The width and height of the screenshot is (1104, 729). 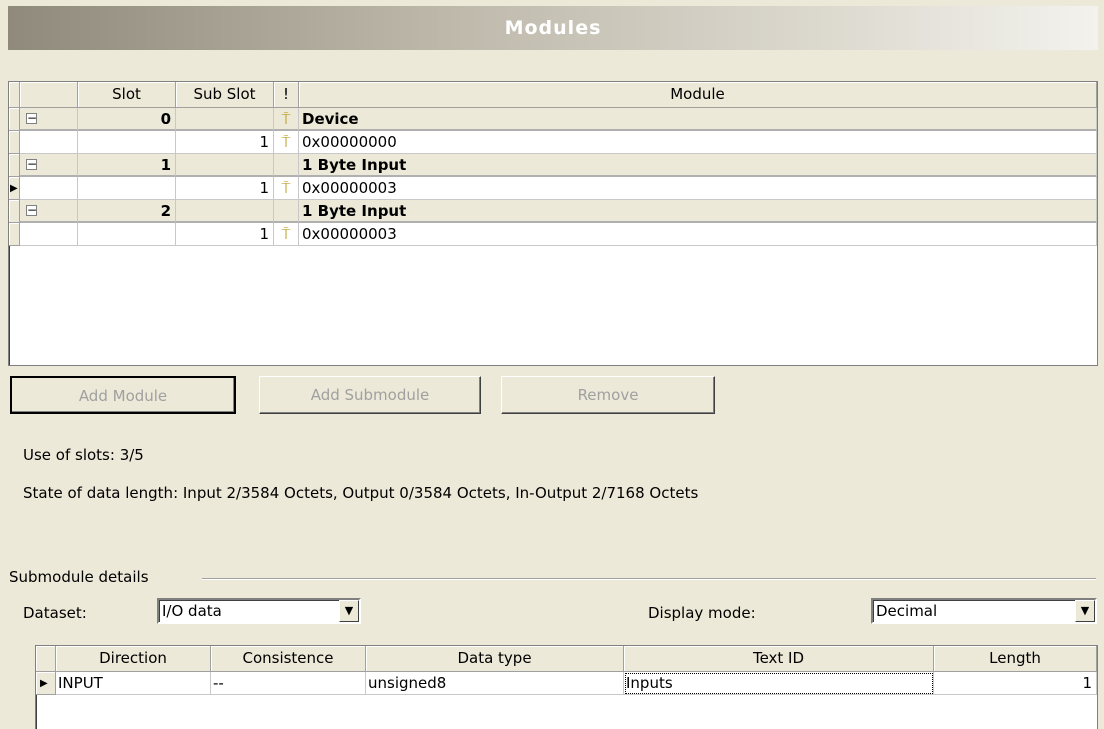 I want to click on detail-row: ▶ INPUT -- unsigned8 Inputs 1, so click(x=566, y=683).